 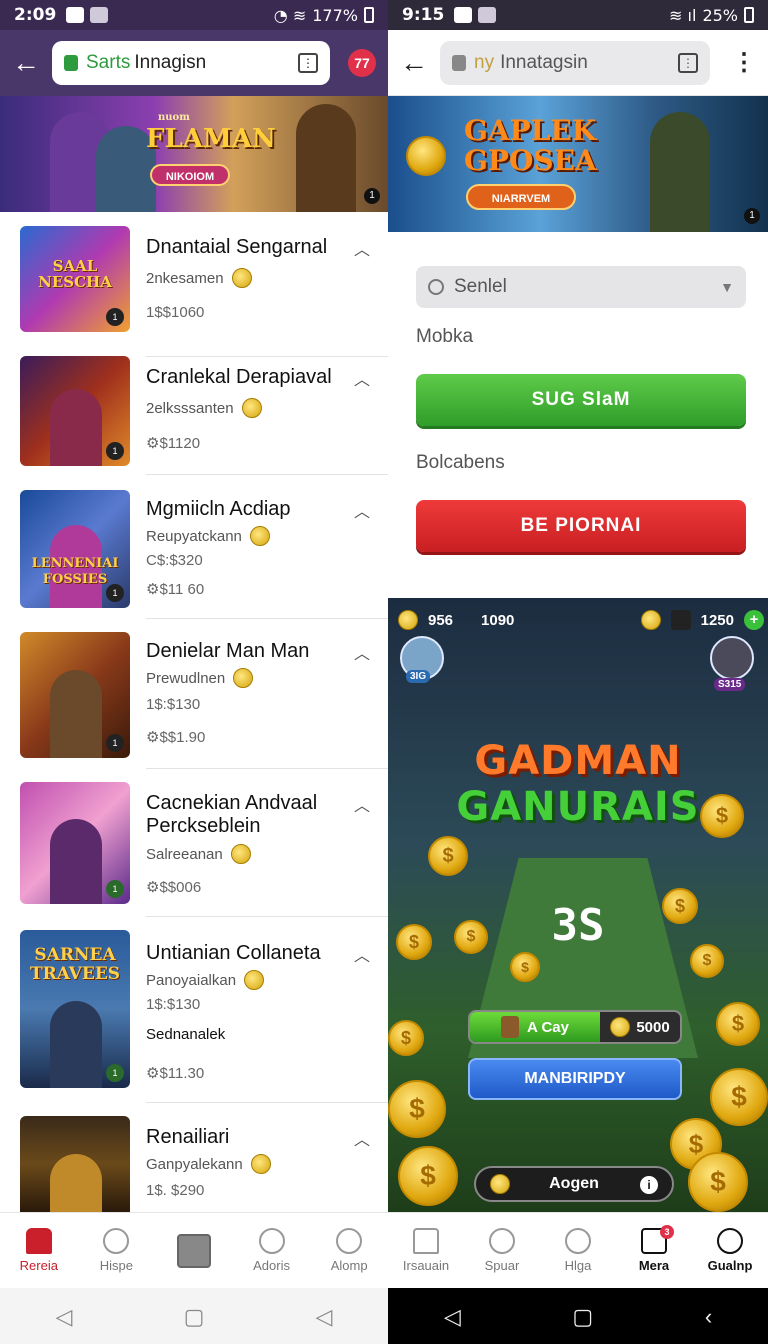 I want to click on compose-icon, so click(x=193, y=1250).